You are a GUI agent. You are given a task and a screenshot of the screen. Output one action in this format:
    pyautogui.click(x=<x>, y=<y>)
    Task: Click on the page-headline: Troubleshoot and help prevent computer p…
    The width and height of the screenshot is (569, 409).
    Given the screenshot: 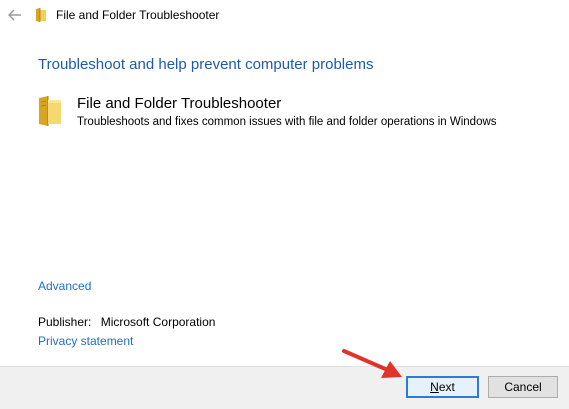 What is the action you would take?
    pyautogui.click(x=206, y=64)
    